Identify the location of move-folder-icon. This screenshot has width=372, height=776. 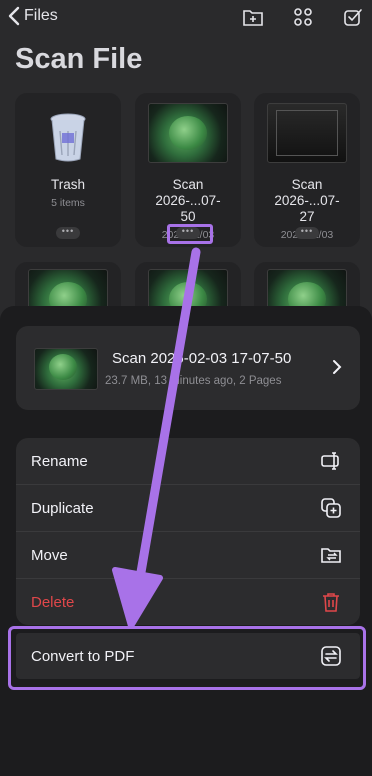
(331, 555).